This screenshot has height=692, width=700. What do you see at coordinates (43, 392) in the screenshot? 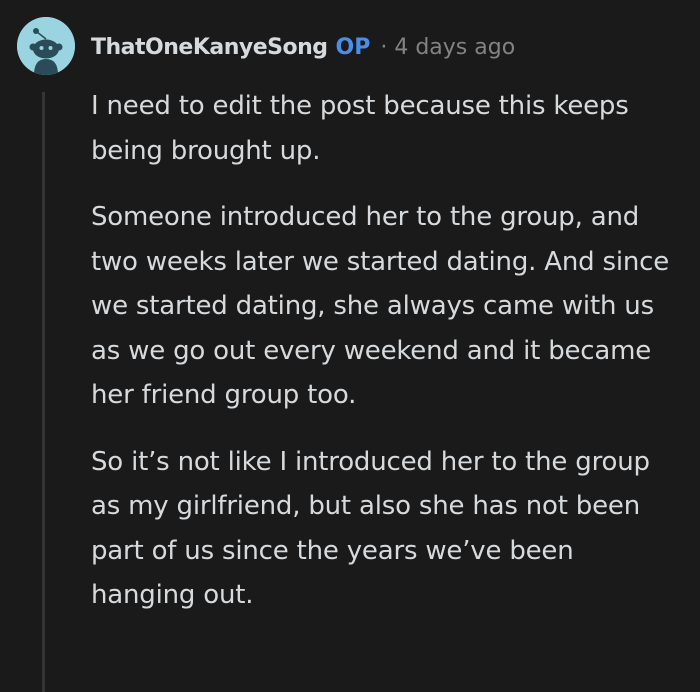
I see `thread-collapse-line` at bounding box center [43, 392].